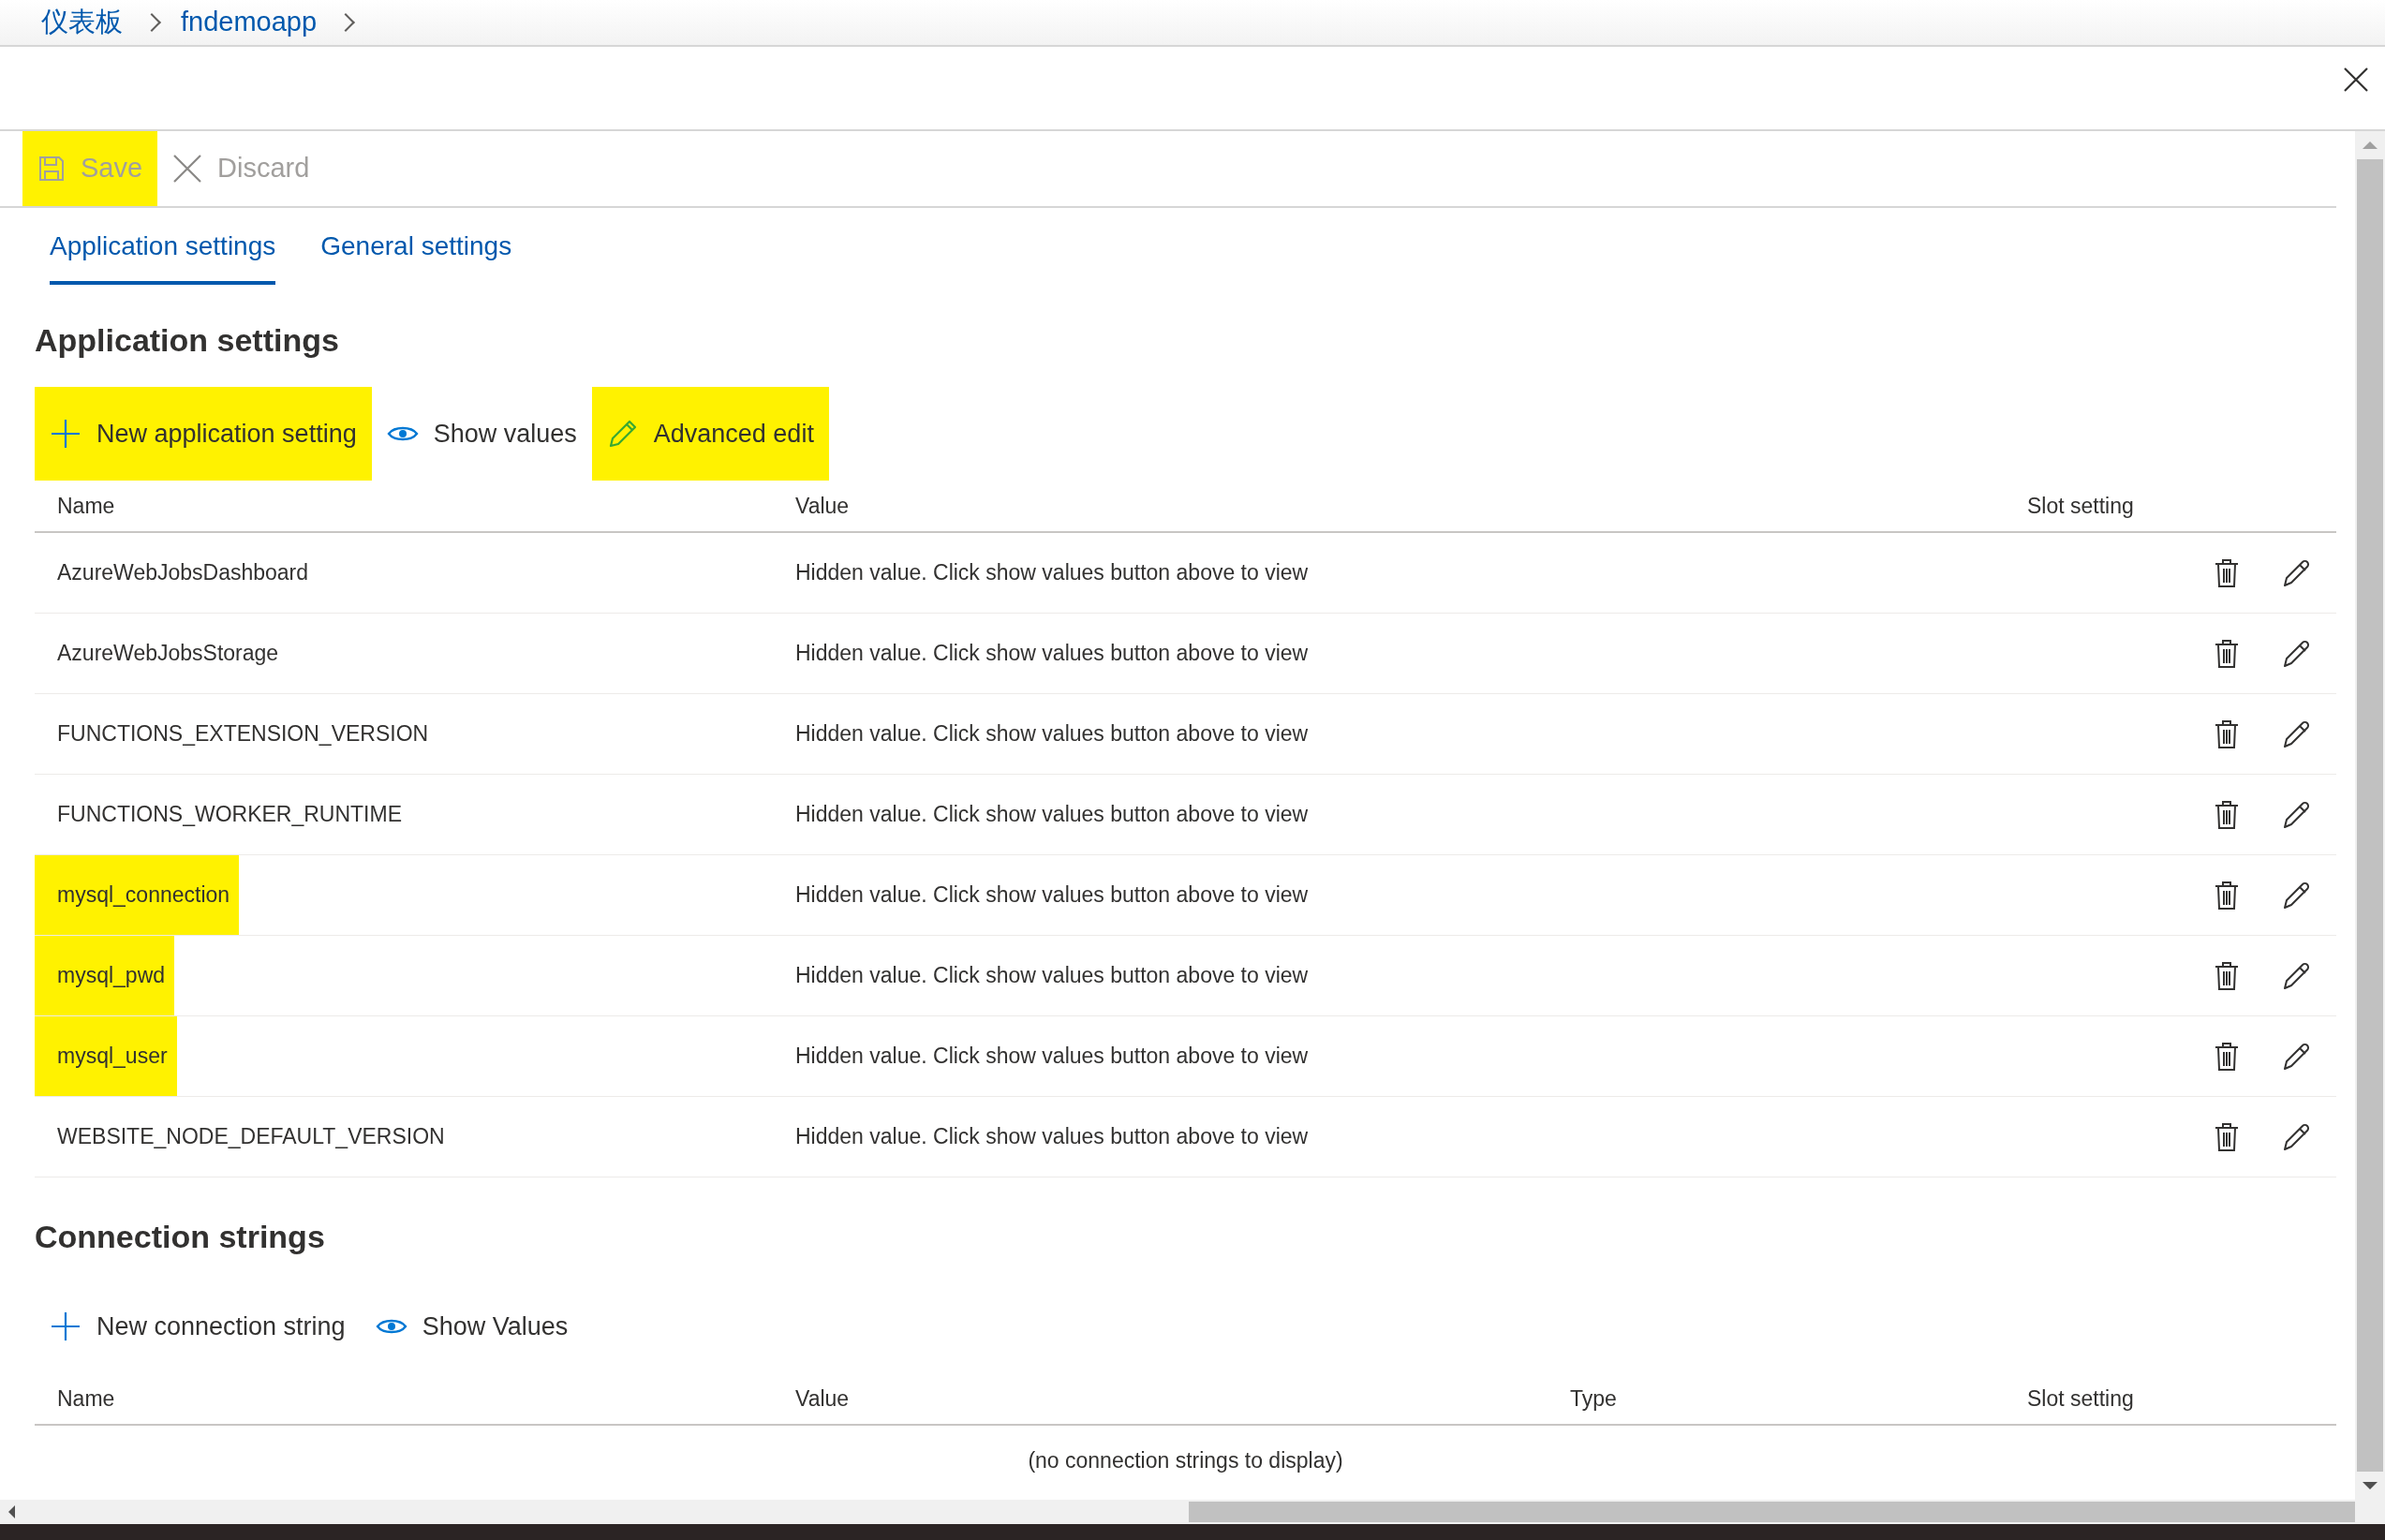  I want to click on horizontal-scrollbar, so click(1192, 1512).